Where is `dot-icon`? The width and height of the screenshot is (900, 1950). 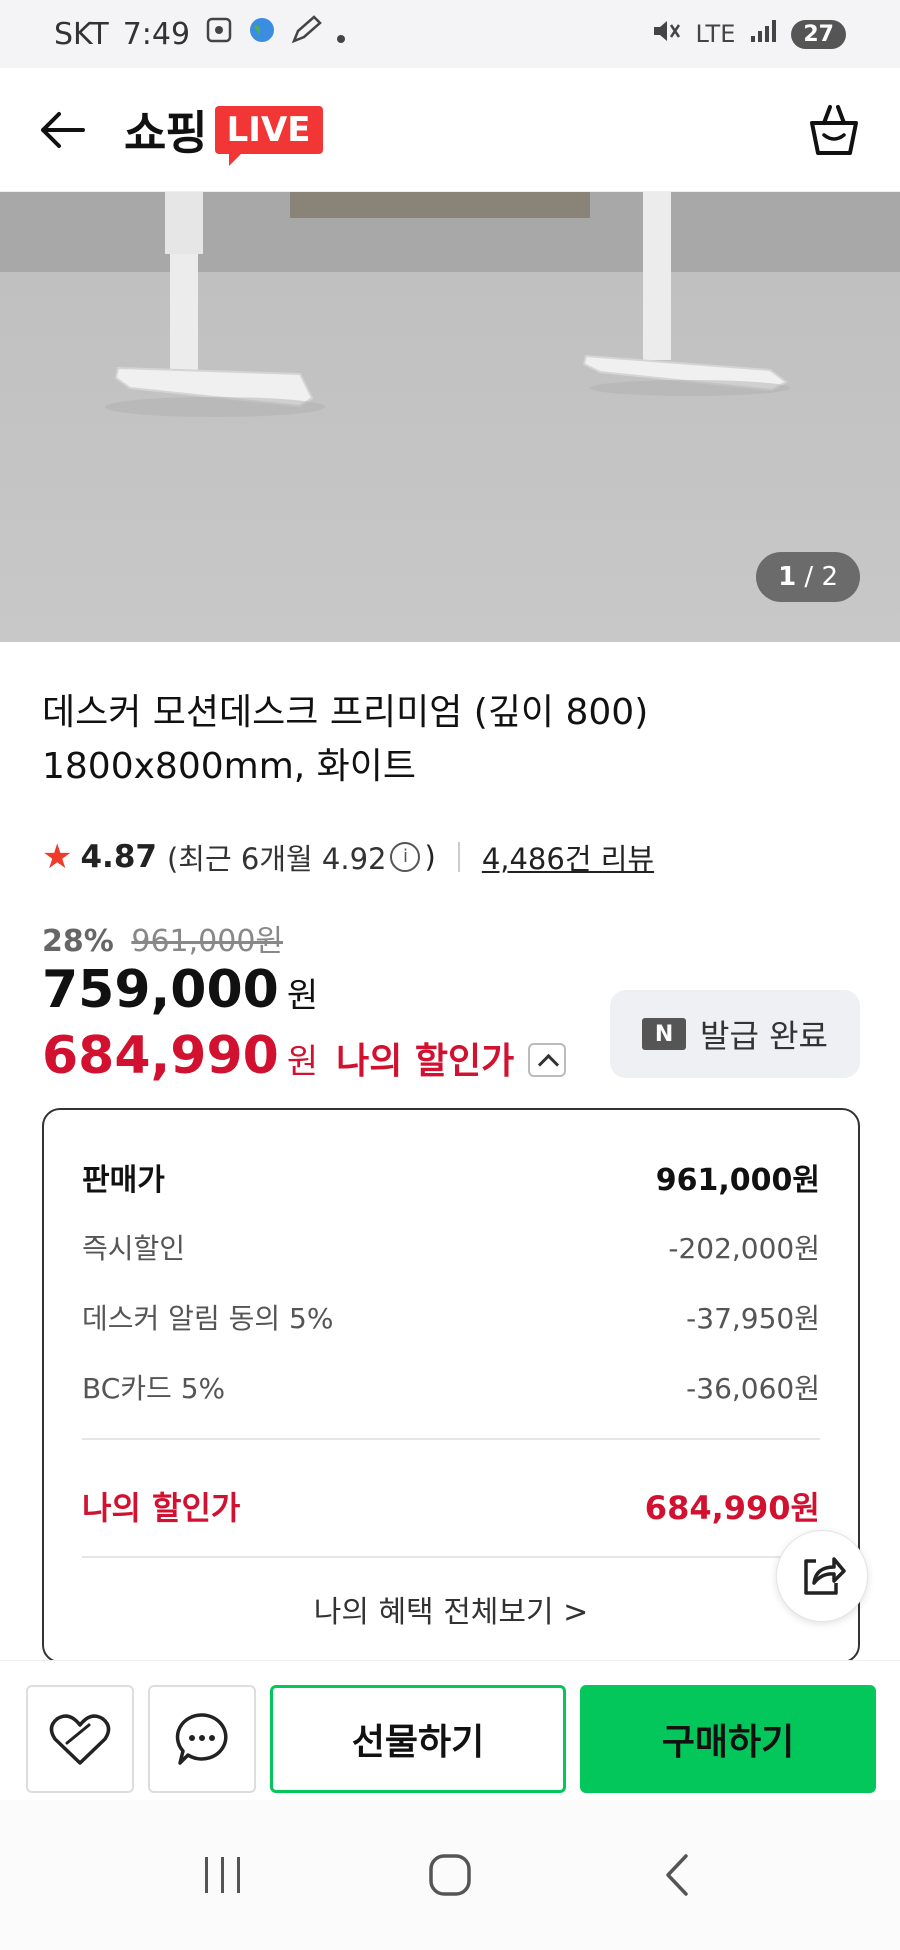
dot-icon is located at coordinates (341, 34).